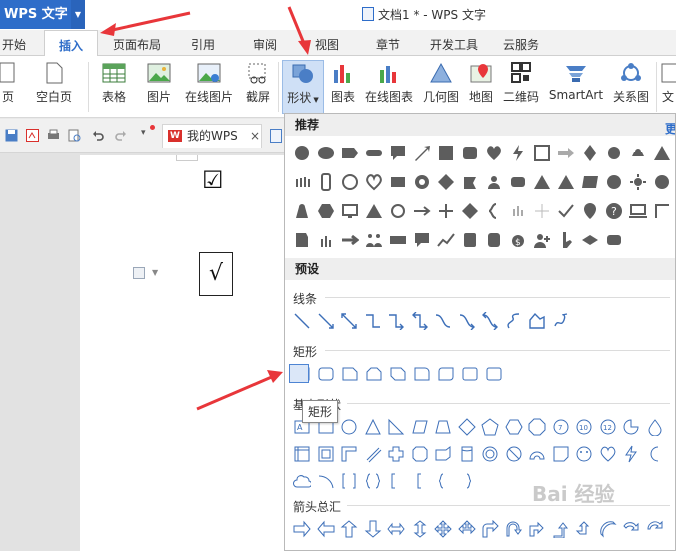 This screenshot has height=551, width=676. I want to click on red-arrow-to-shapes-button-icon, so click(299, 30).